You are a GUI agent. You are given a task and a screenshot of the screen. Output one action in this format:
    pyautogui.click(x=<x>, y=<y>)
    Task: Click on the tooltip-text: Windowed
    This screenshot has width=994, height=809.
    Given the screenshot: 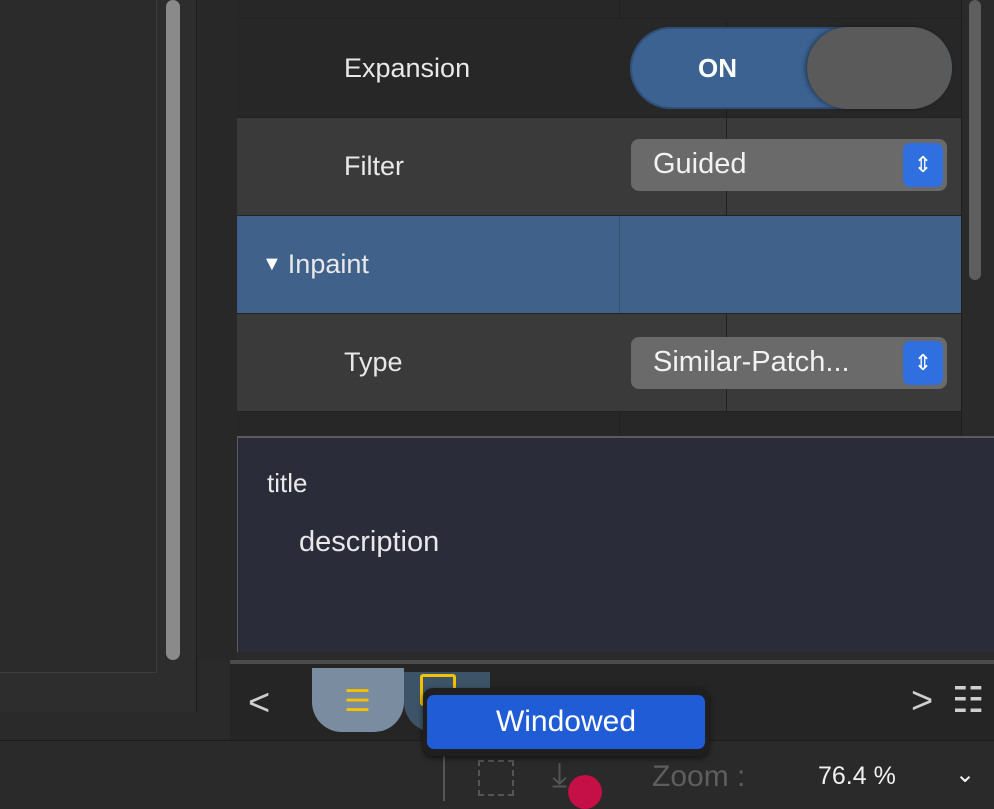 What is the action you would take?
    pyautogui.click(x=566, y=722)
    